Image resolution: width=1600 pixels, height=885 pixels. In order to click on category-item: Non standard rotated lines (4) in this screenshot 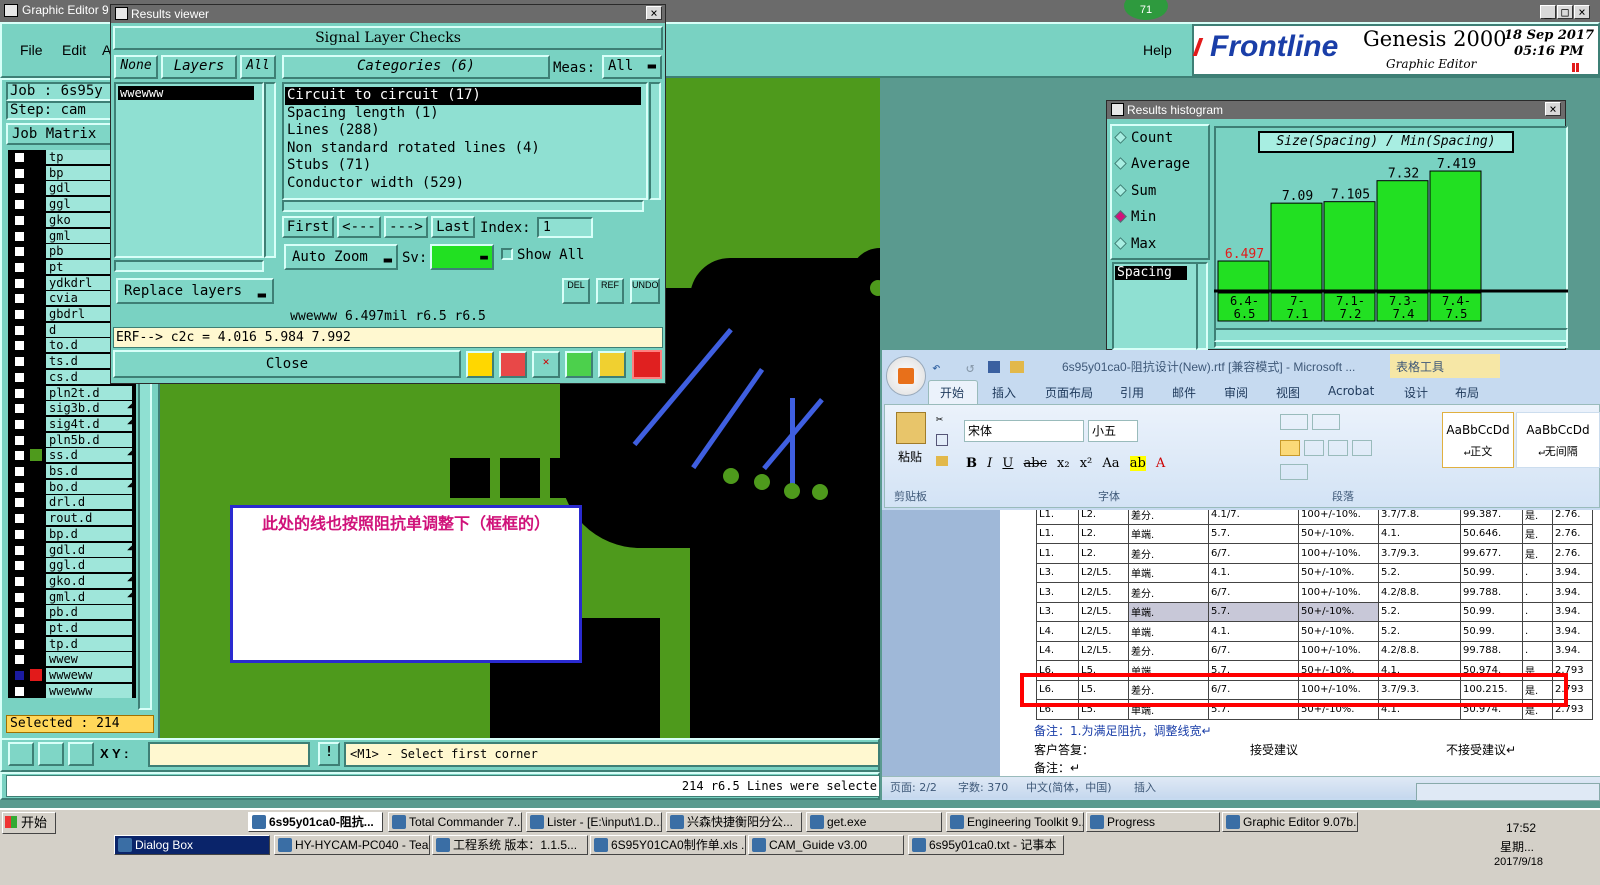, I will do `click(463, 149)`.